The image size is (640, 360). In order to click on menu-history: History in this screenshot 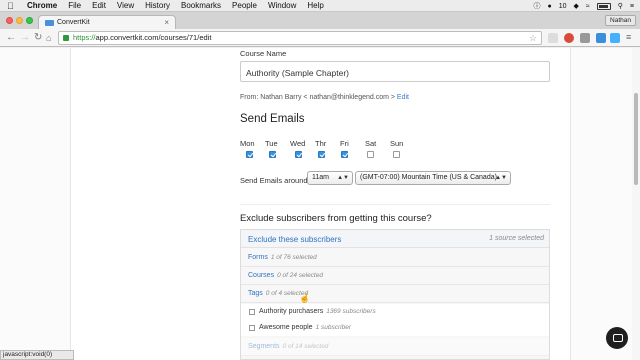, I will do `click(157, 5)`.